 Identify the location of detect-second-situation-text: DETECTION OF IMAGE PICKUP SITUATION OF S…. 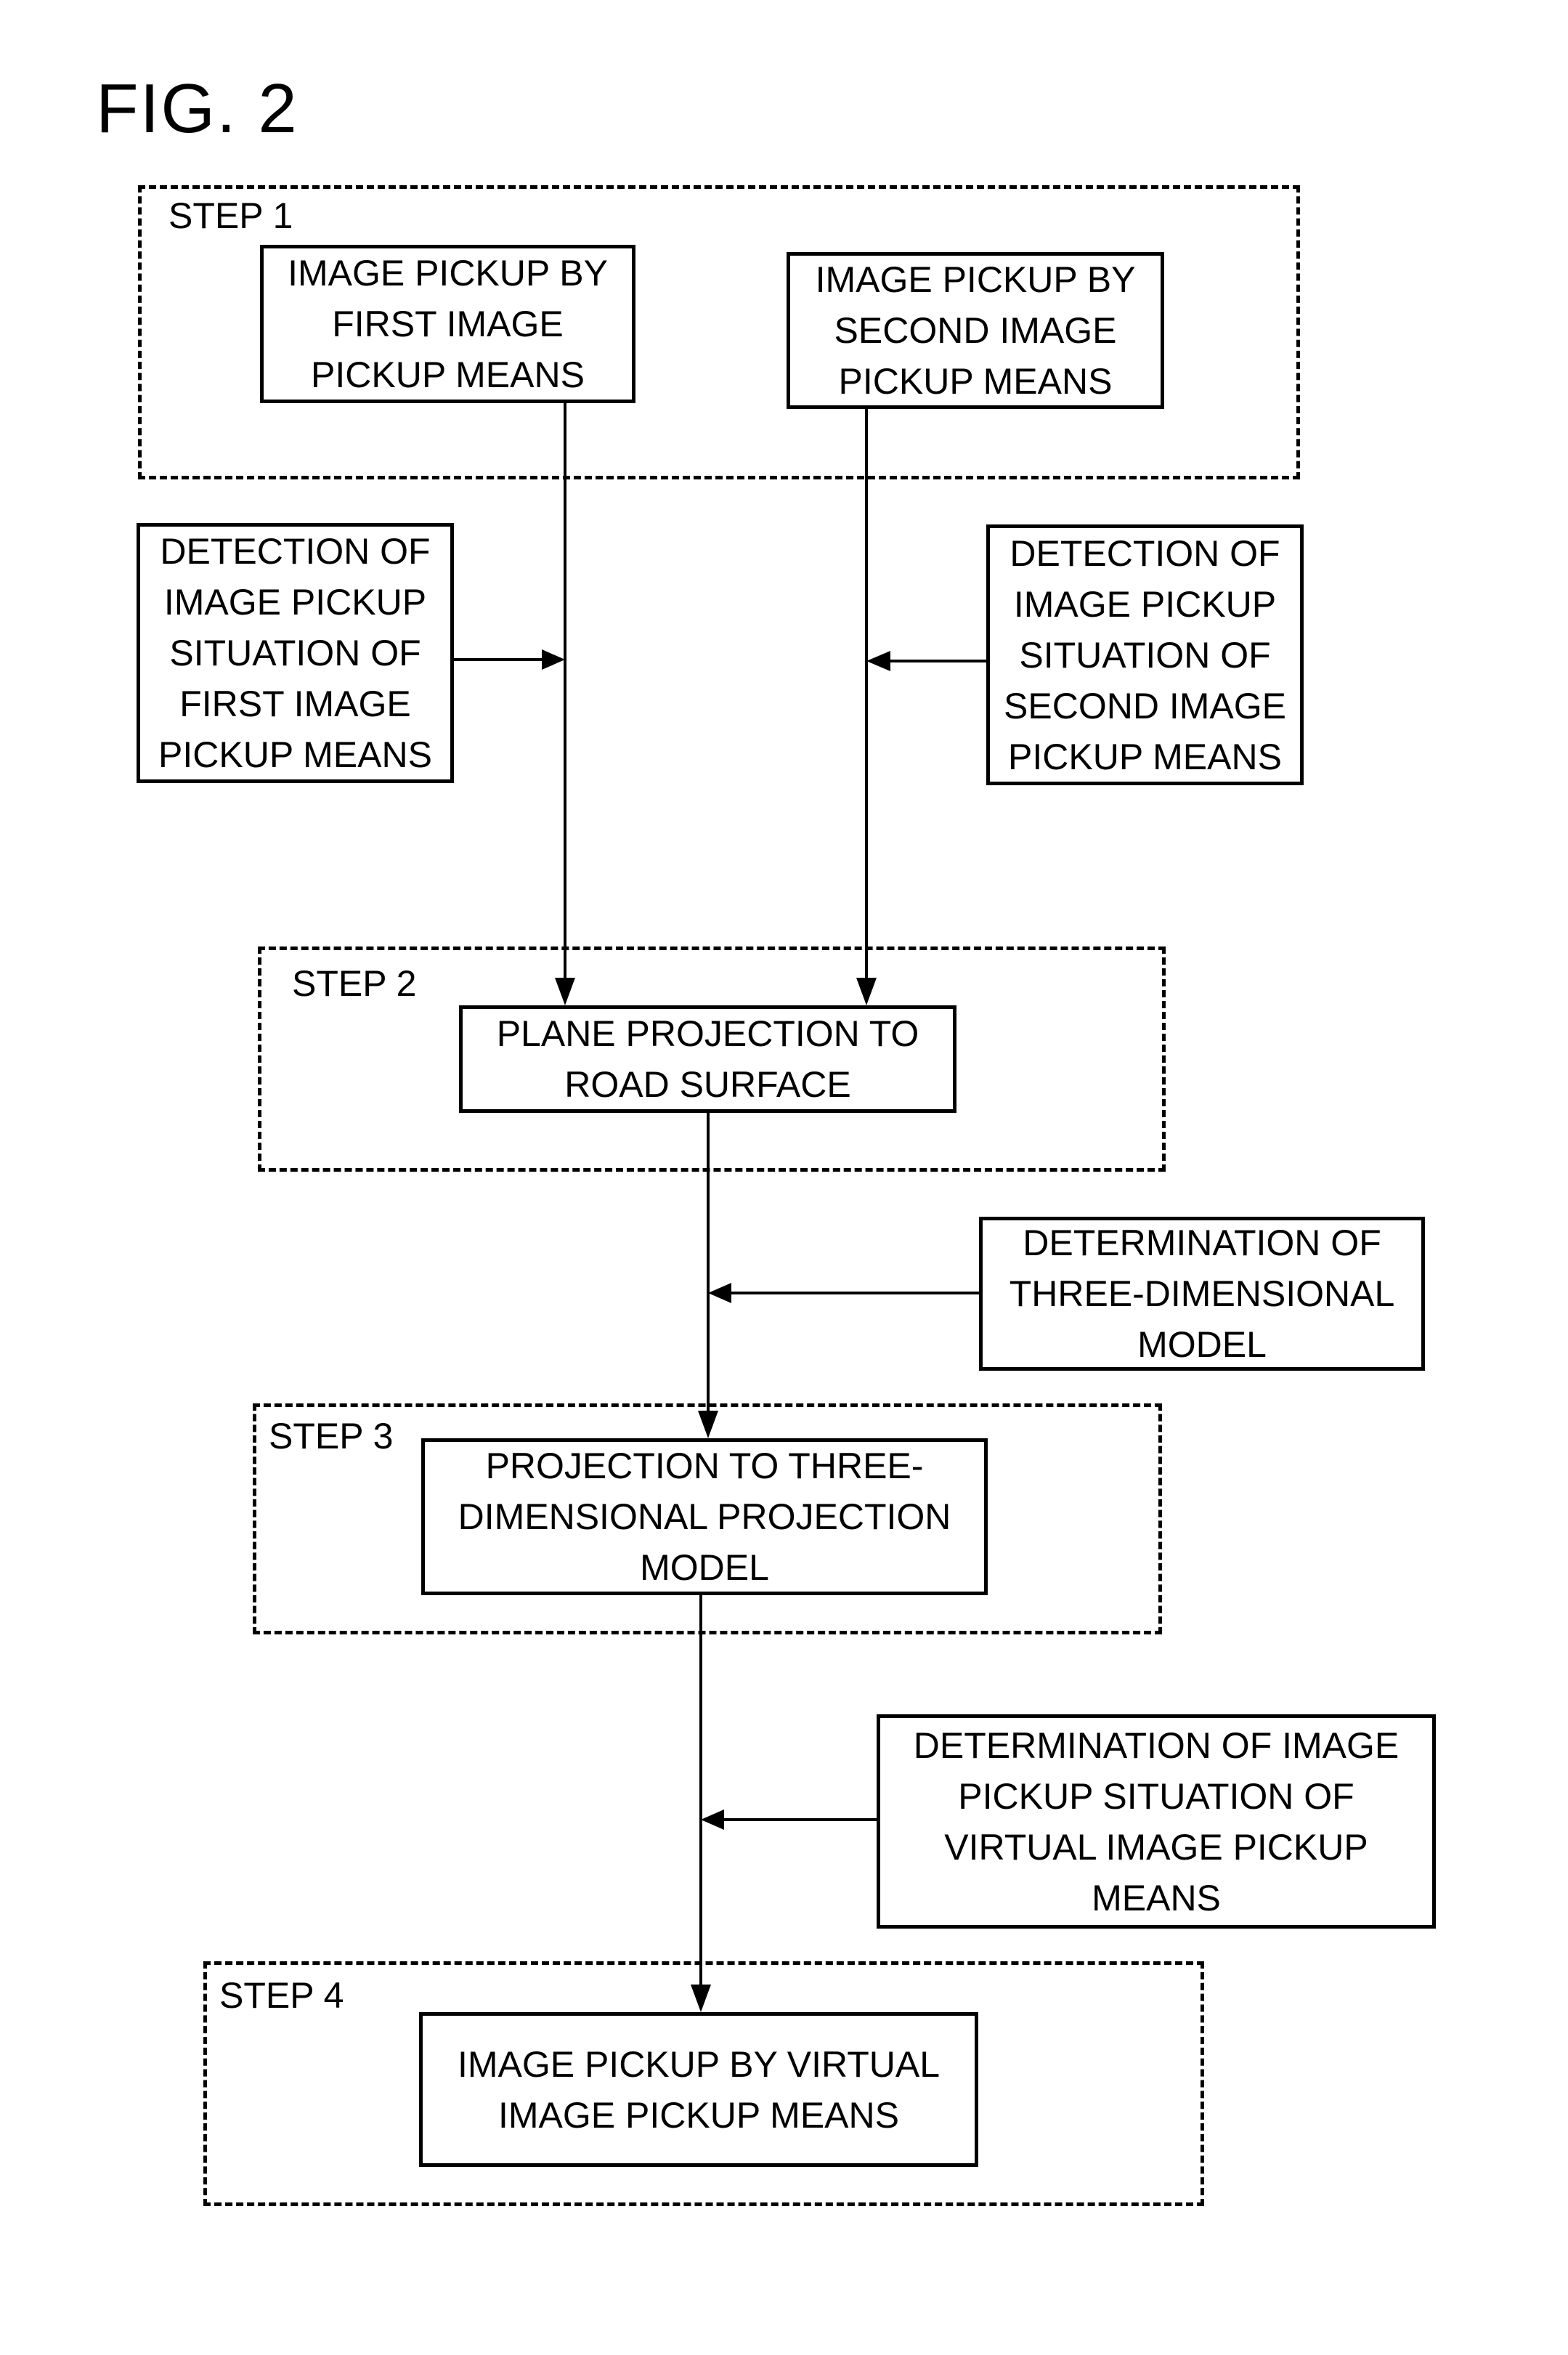
(1145, 654).